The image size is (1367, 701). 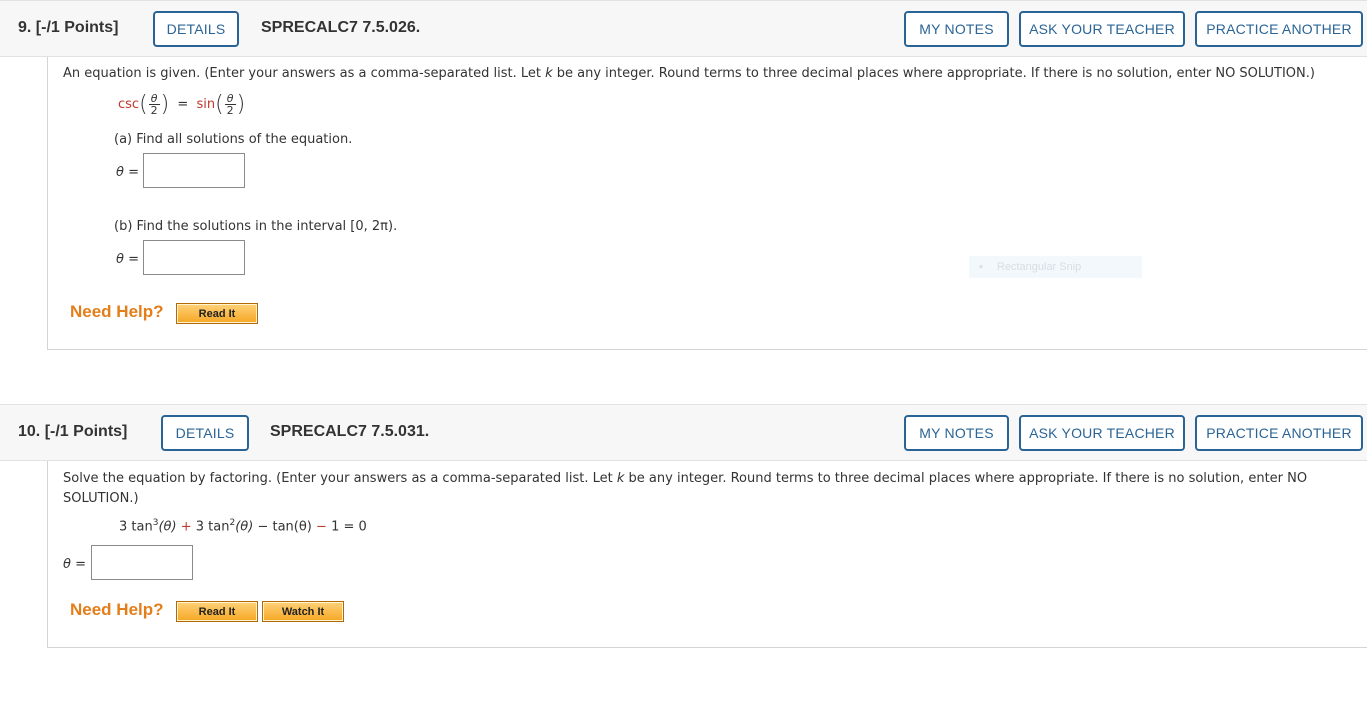 I want to click on snip-label: Rectangular Snip, so click(x=1039, y=267).